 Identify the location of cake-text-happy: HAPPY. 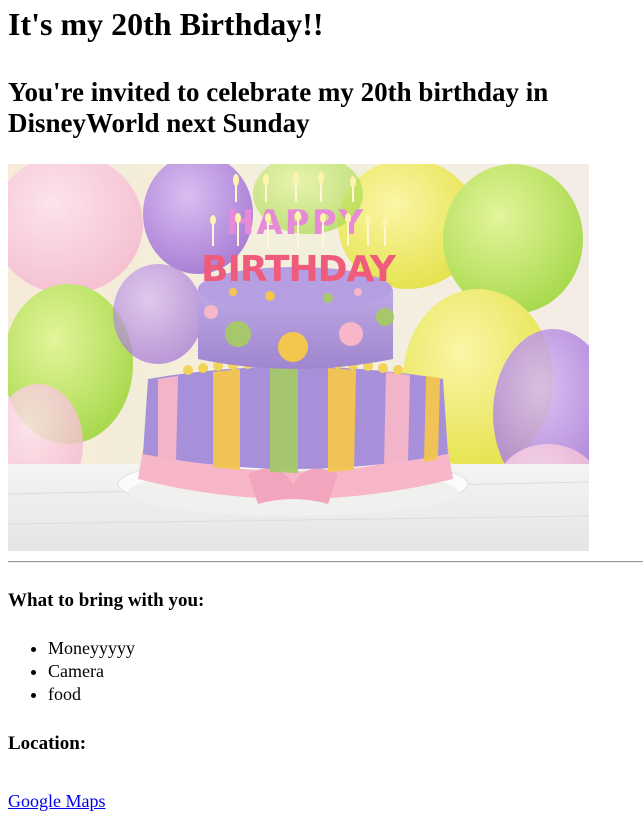
(295, 223).